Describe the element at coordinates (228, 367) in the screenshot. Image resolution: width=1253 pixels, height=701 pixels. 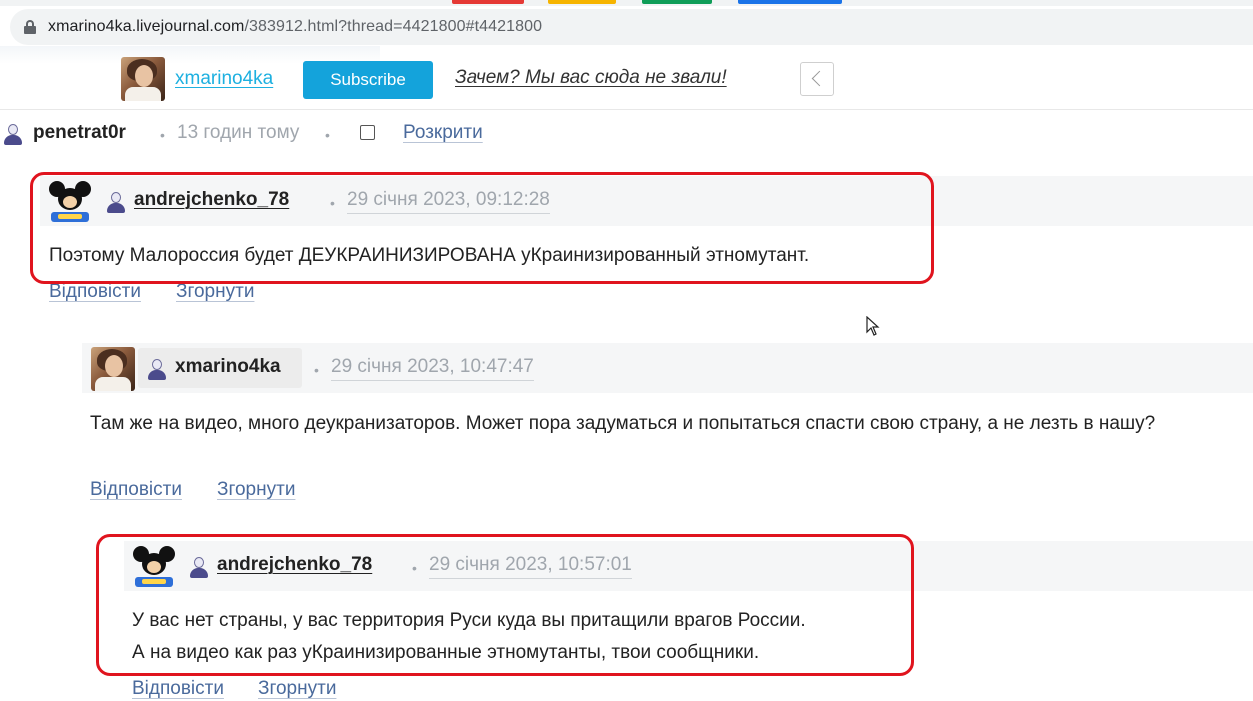
I see `comment-author: xmarino4ka` at that location.